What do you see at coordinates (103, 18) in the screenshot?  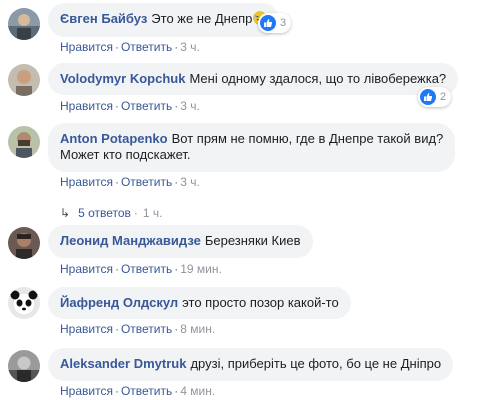 I see `comment-author: Євген Байбуз` at bounding box center [103, 18].